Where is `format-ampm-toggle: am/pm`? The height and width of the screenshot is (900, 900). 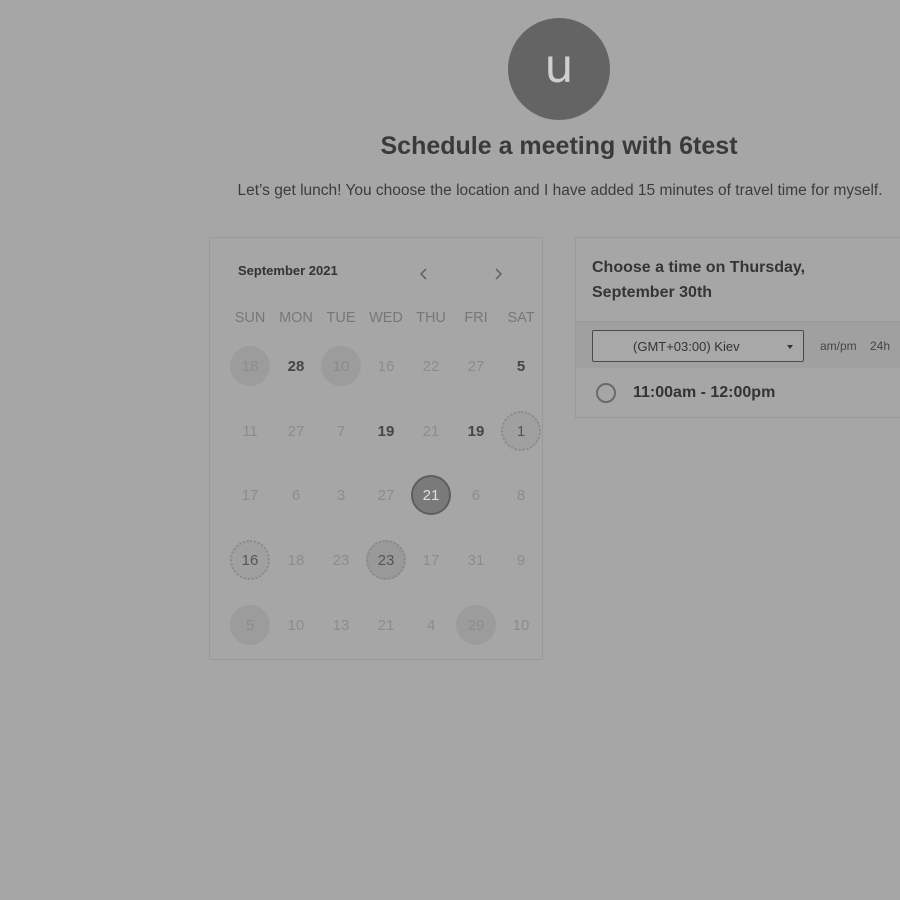
format-ampm-toggle: am/pm is located at coordinates (838, 346).